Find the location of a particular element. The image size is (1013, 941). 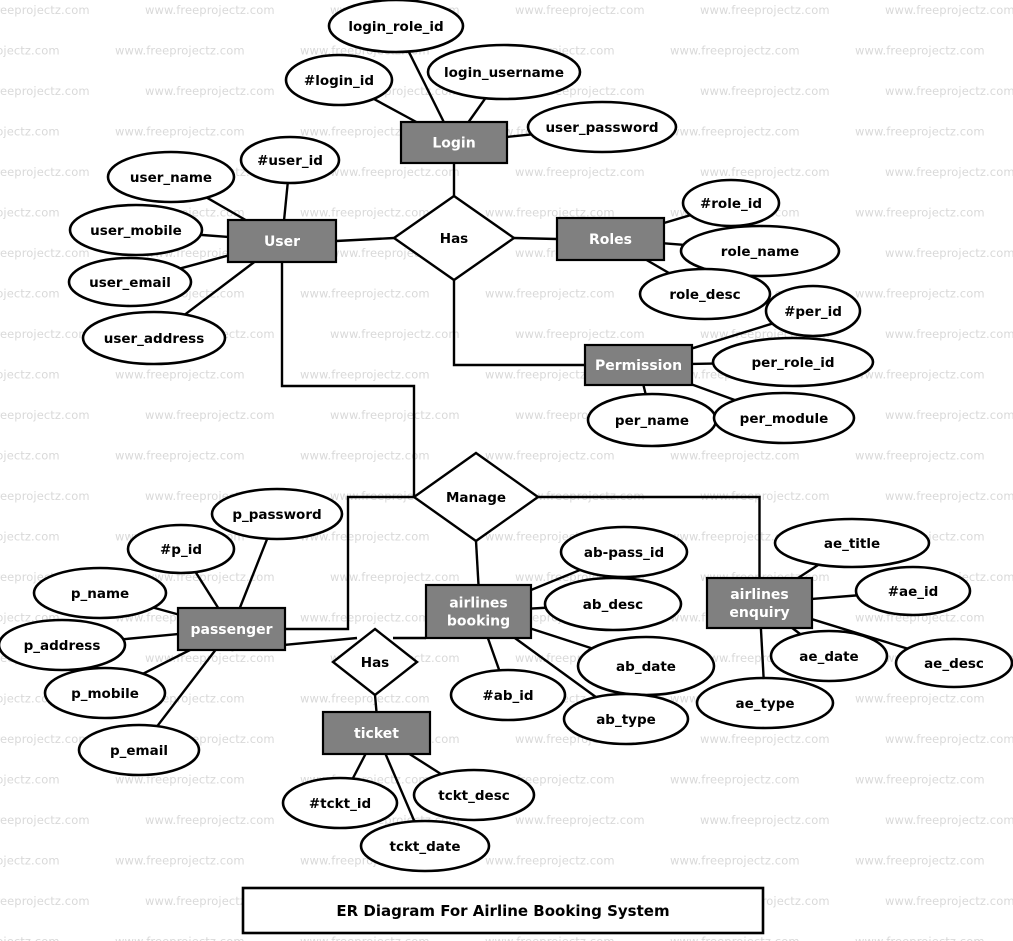

edge-user-has is located at coordinates (365, 239).